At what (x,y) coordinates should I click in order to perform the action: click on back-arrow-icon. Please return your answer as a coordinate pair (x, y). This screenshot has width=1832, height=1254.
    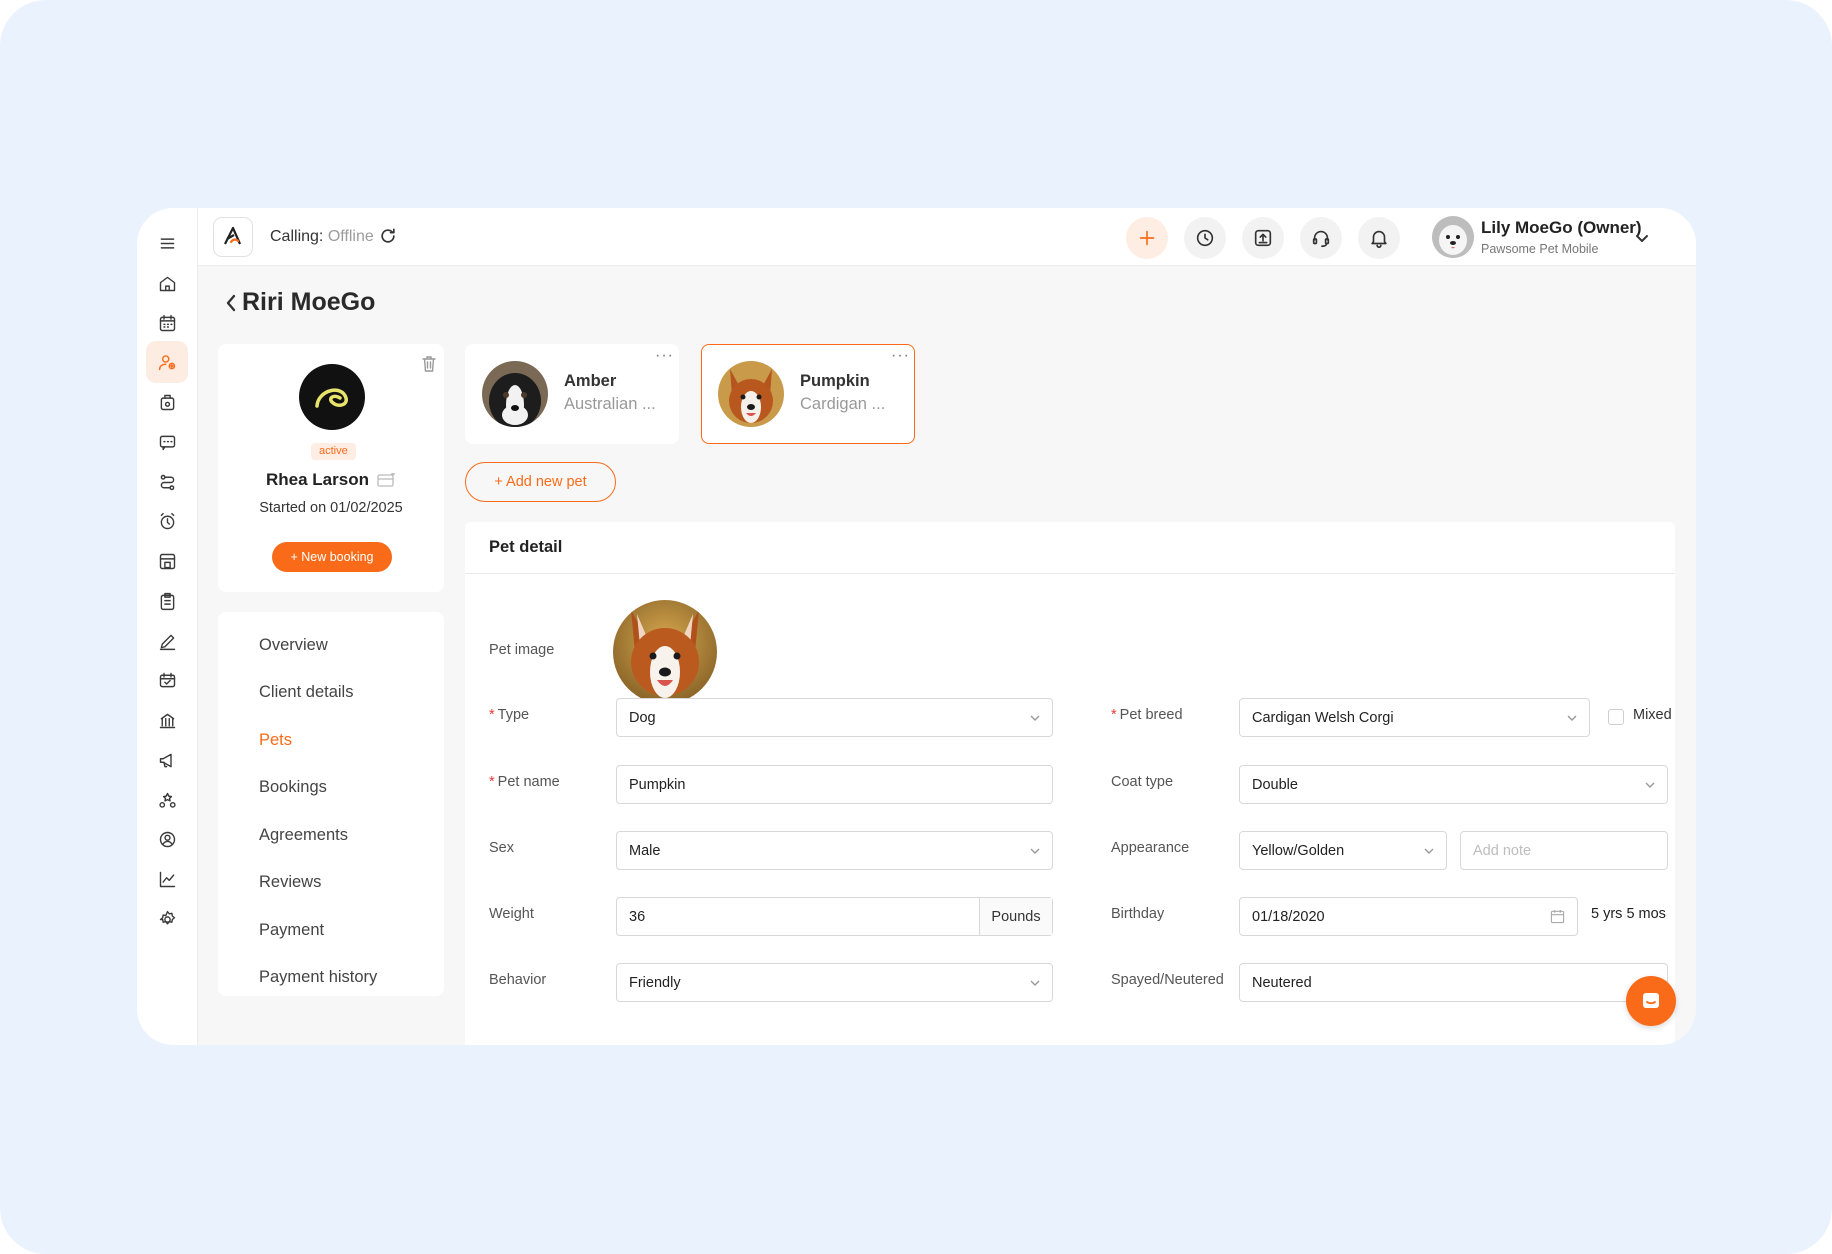
    Looking at the image, I should click on (231, 303).